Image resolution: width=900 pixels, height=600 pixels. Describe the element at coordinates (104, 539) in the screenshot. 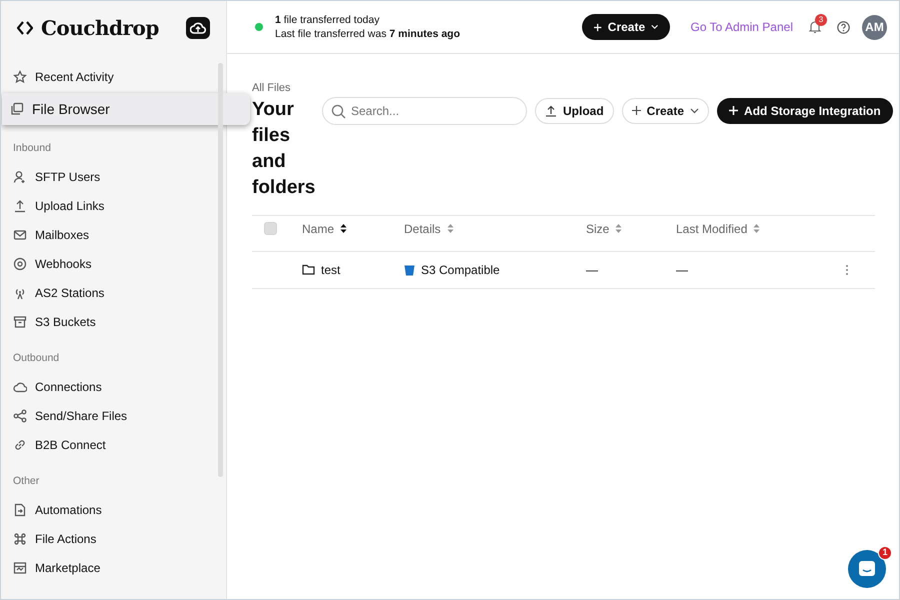

I see `sidebar-item: File Actions` at that location.